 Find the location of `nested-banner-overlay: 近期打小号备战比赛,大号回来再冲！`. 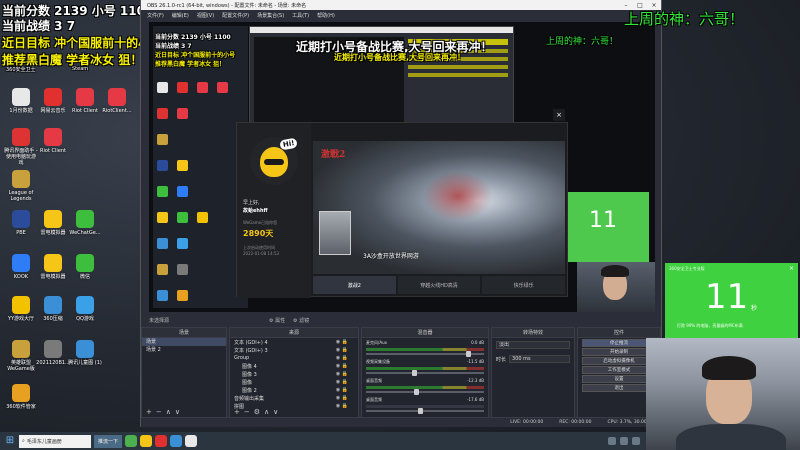

nested-banner-overlay: 近期打小号备战比赛,大号回来再冲！ is located at coordinates (400, 57).